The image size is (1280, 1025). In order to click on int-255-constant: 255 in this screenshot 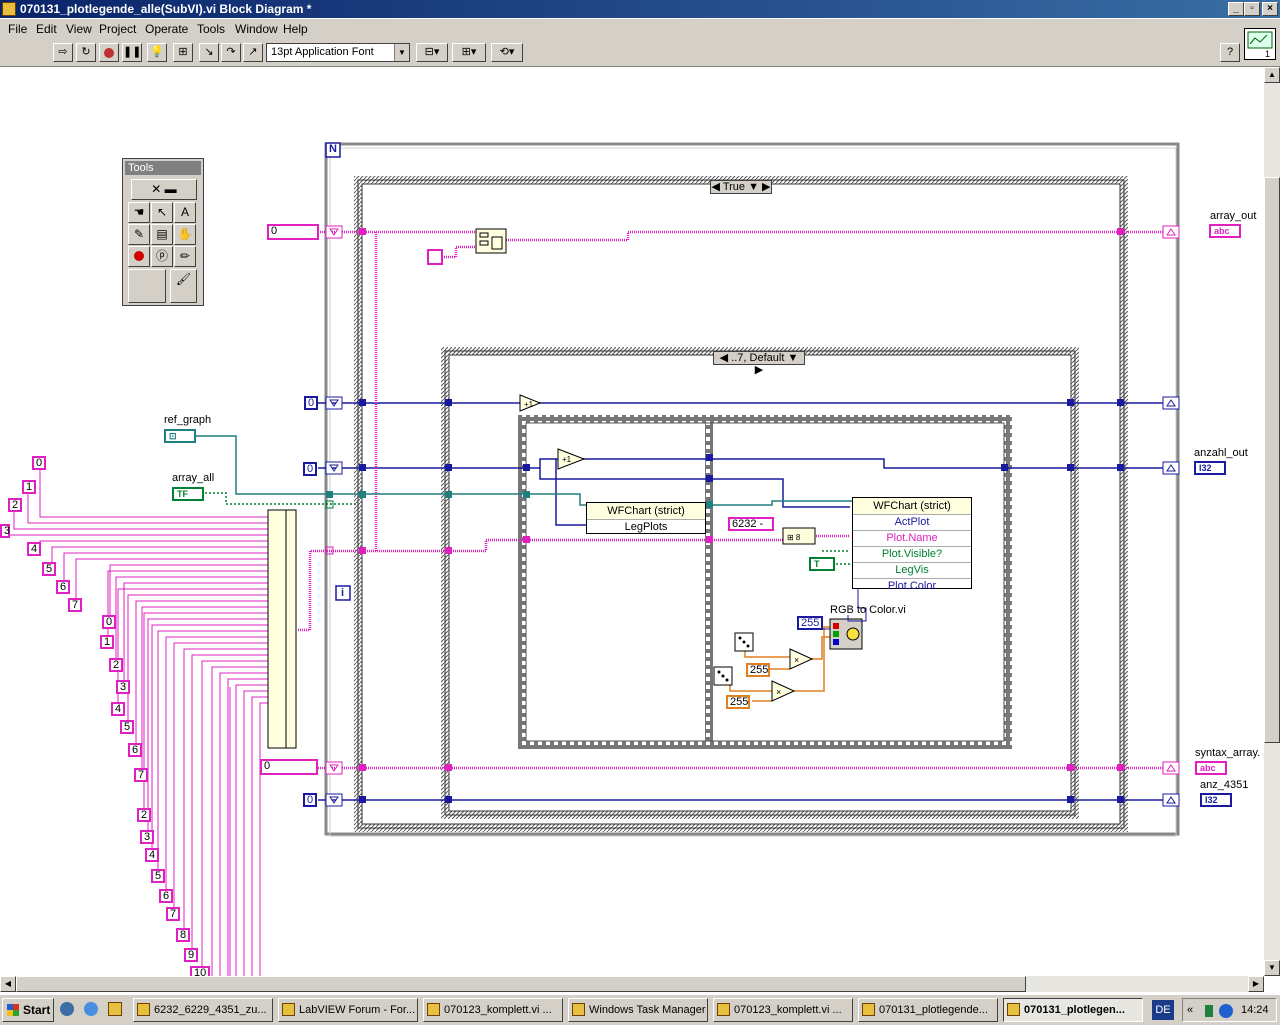, I will do `click(810, 623)`.